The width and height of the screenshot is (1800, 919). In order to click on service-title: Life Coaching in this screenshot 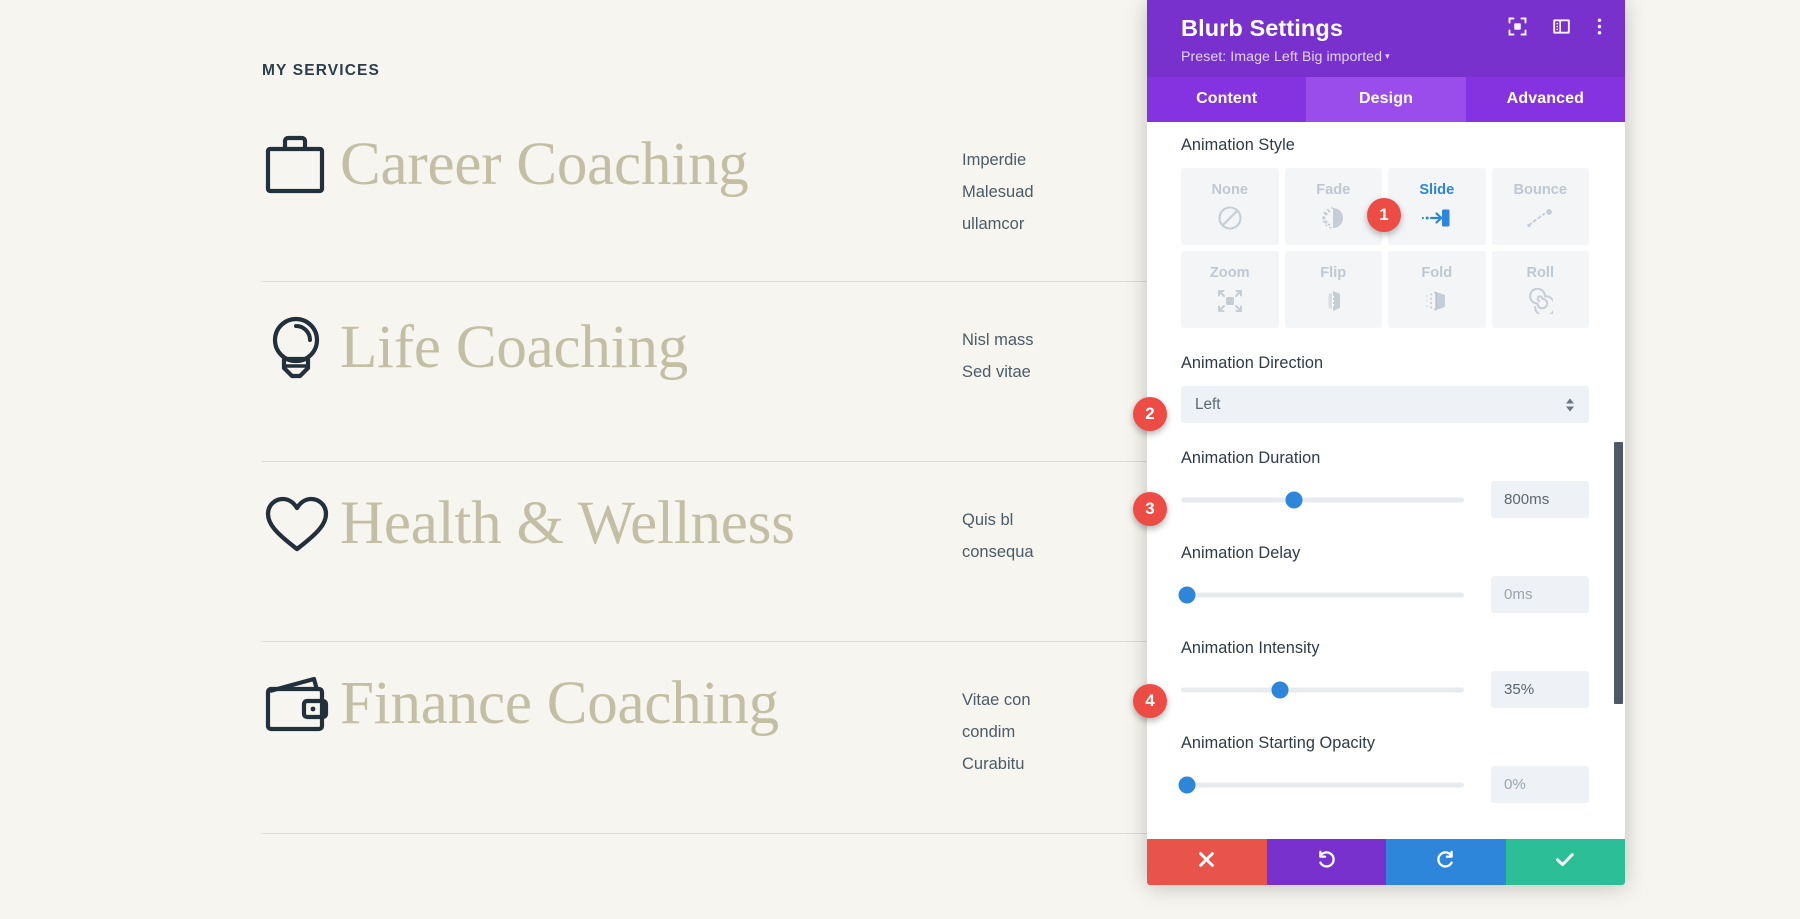, I will do `click(514, 347)`.